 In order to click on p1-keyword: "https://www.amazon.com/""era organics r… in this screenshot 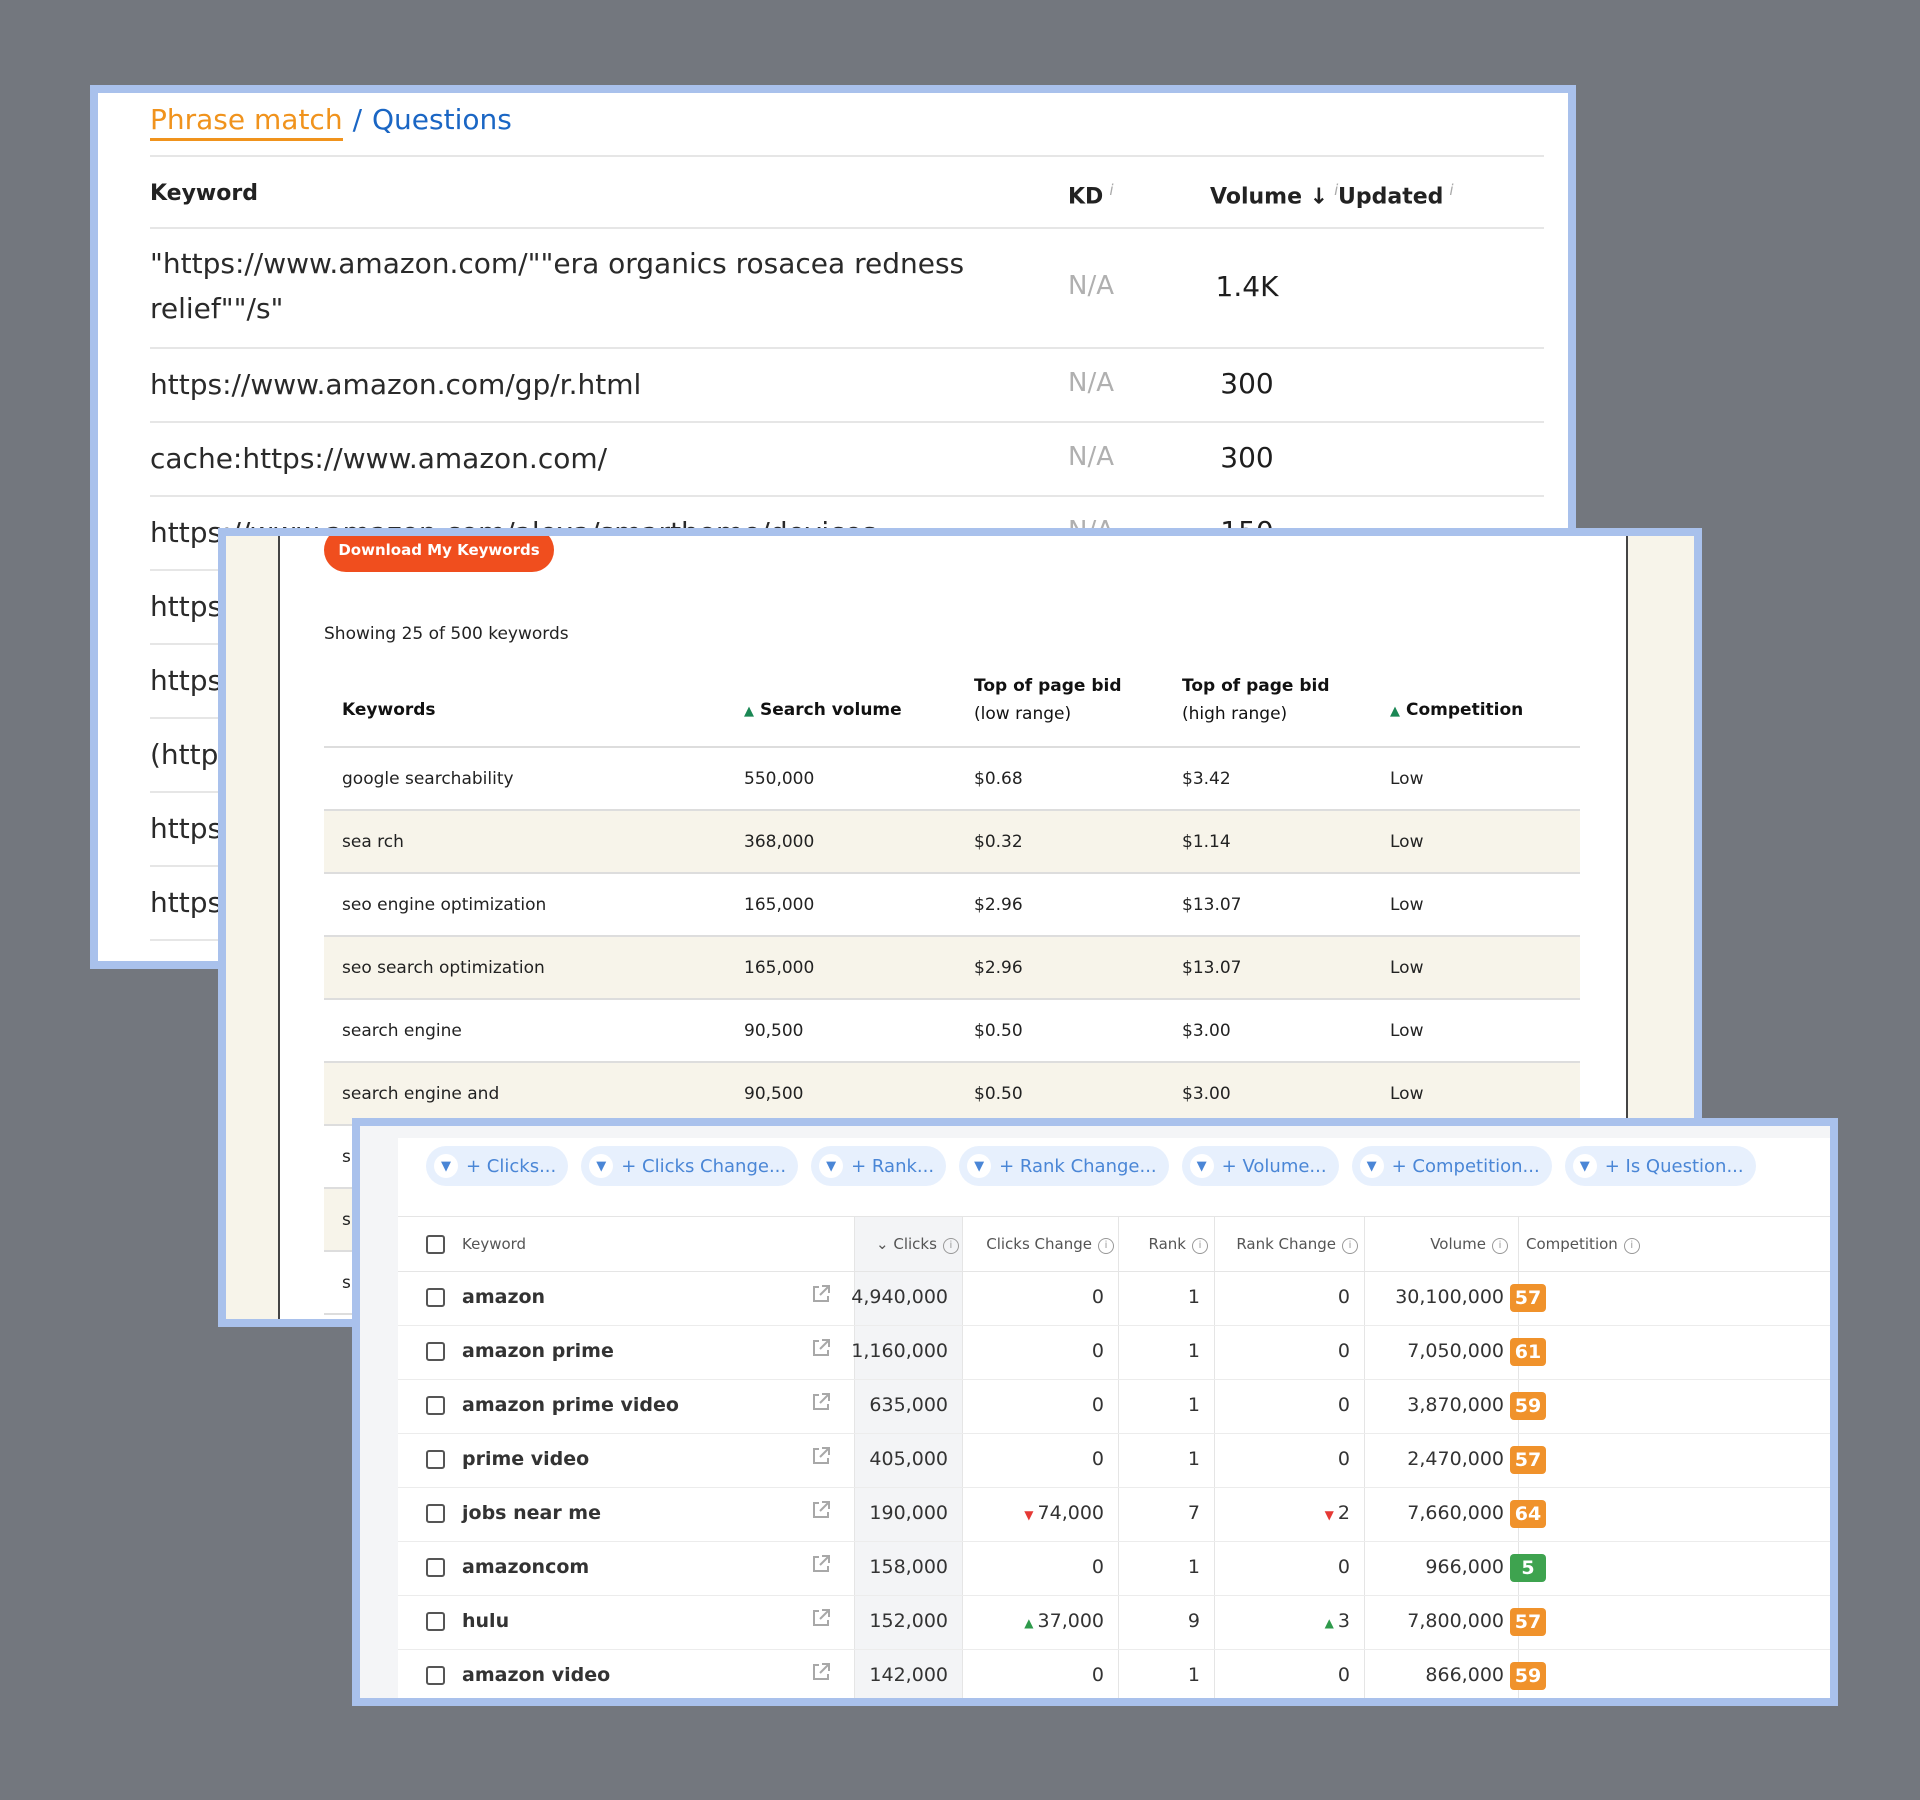, I will do `click(575, 286)`.